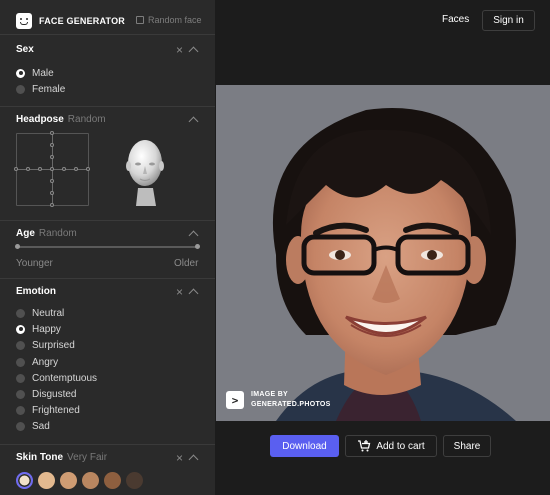 The image size is (550, 495). I want to click on emotion-option-neutral: Neutral, so click(40, 313).